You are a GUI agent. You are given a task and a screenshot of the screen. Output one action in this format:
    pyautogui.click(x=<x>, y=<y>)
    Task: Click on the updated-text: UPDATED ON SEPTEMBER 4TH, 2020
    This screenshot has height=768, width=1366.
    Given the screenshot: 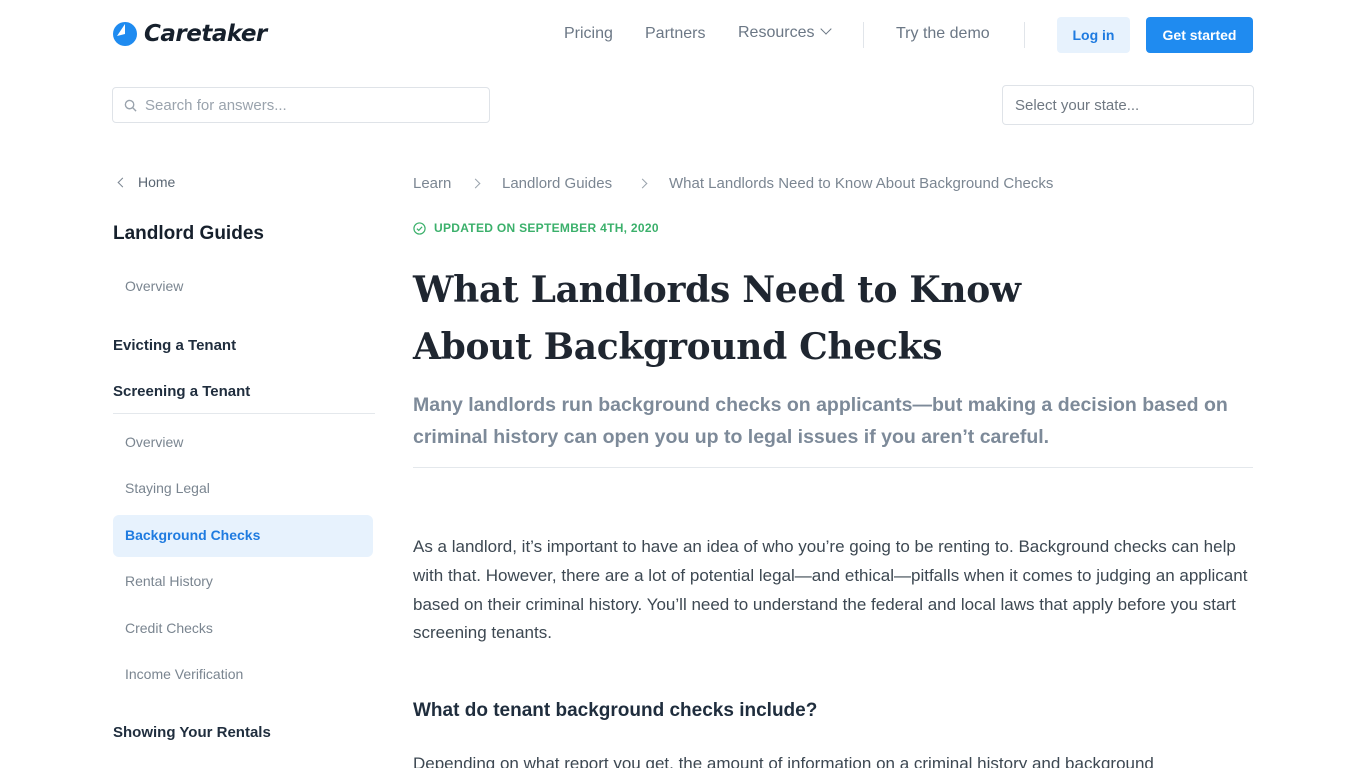 What is the action you would take?
    pyautogui.click(x=546, y=228)
    